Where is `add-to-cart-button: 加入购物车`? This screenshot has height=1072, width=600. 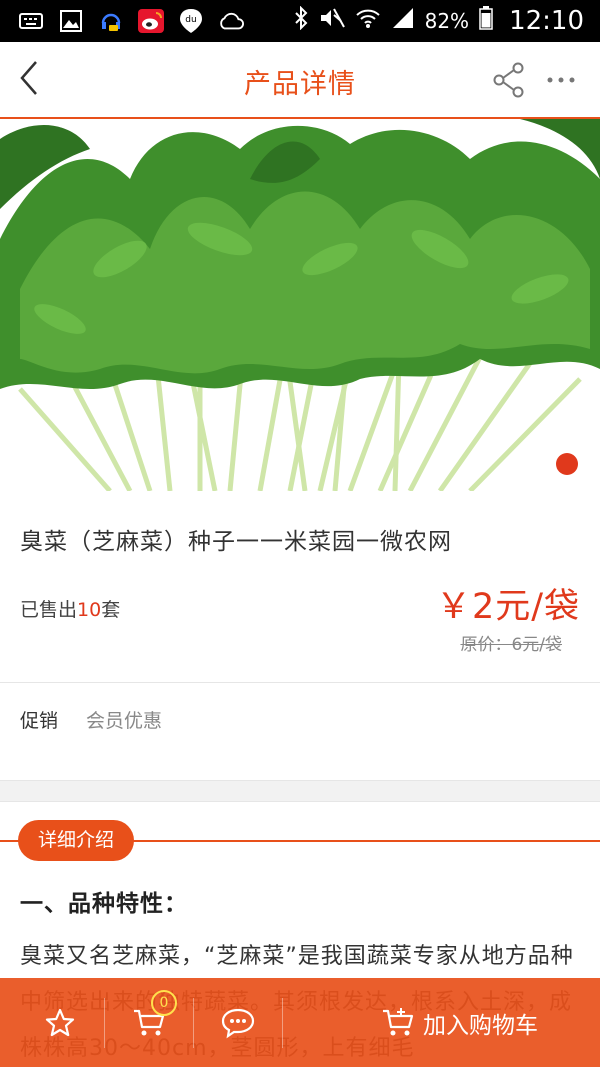 add-to-cart-button: 加入购物车 is located at coordinates (459, 1023).